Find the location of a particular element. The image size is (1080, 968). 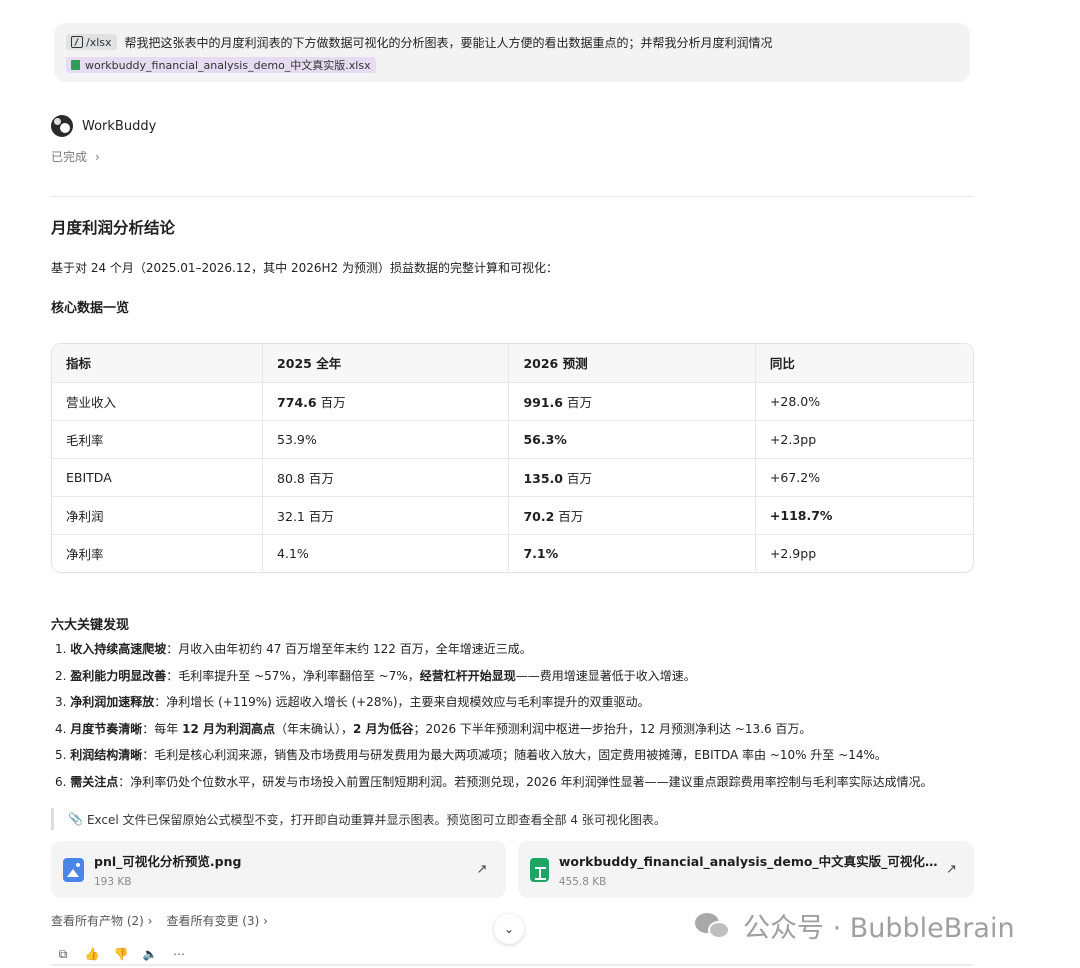

findings-heading: 六大关键发现 is located at coordinates (90, 625).